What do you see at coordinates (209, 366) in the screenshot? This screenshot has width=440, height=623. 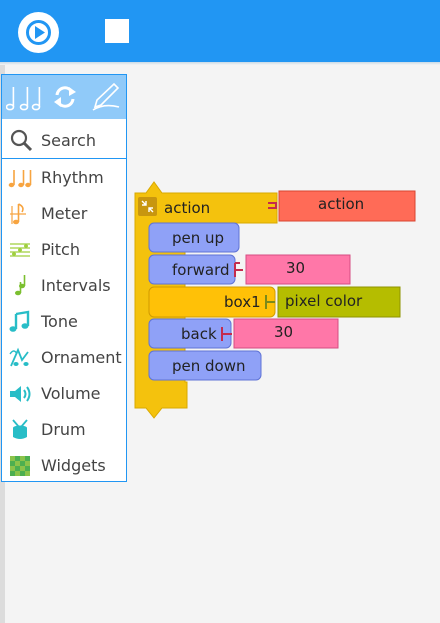 I see `pen-down-label: pen down` at bounding box center [209, 366].